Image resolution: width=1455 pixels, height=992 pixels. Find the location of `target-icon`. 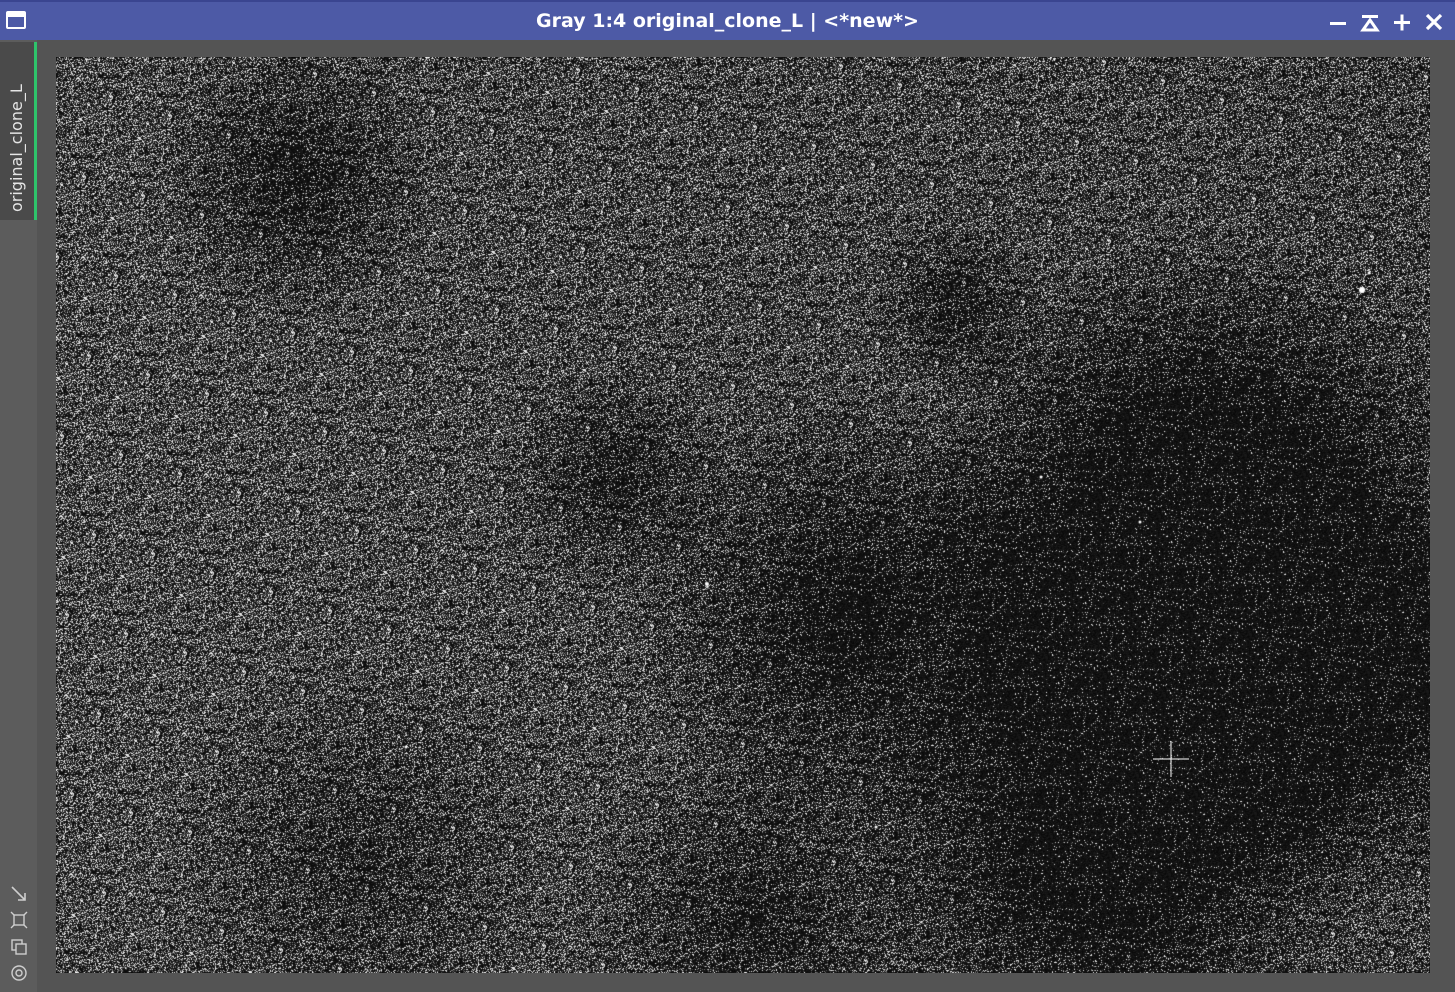

target-icon is located at coordinates (19, 973).